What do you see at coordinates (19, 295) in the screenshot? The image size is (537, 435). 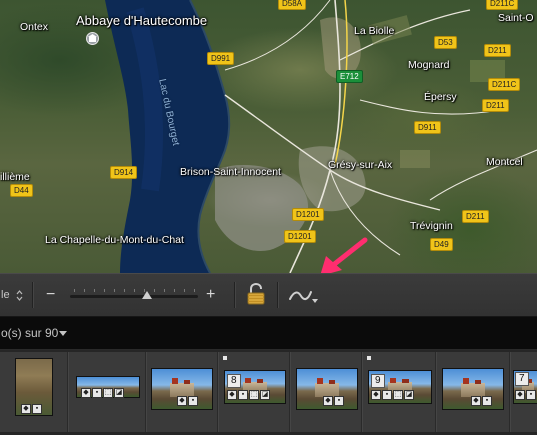 I see `updown-chevron-icon` at bounding box center [19, 295].